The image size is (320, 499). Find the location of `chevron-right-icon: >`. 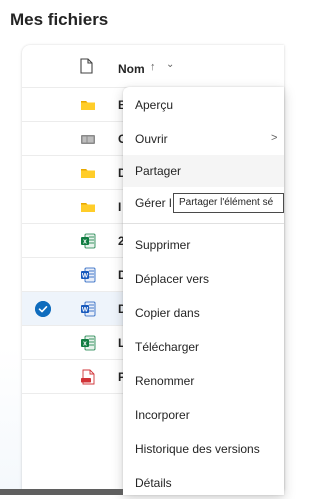

chevron-right-icon: > is located at coordinates (274, 138).